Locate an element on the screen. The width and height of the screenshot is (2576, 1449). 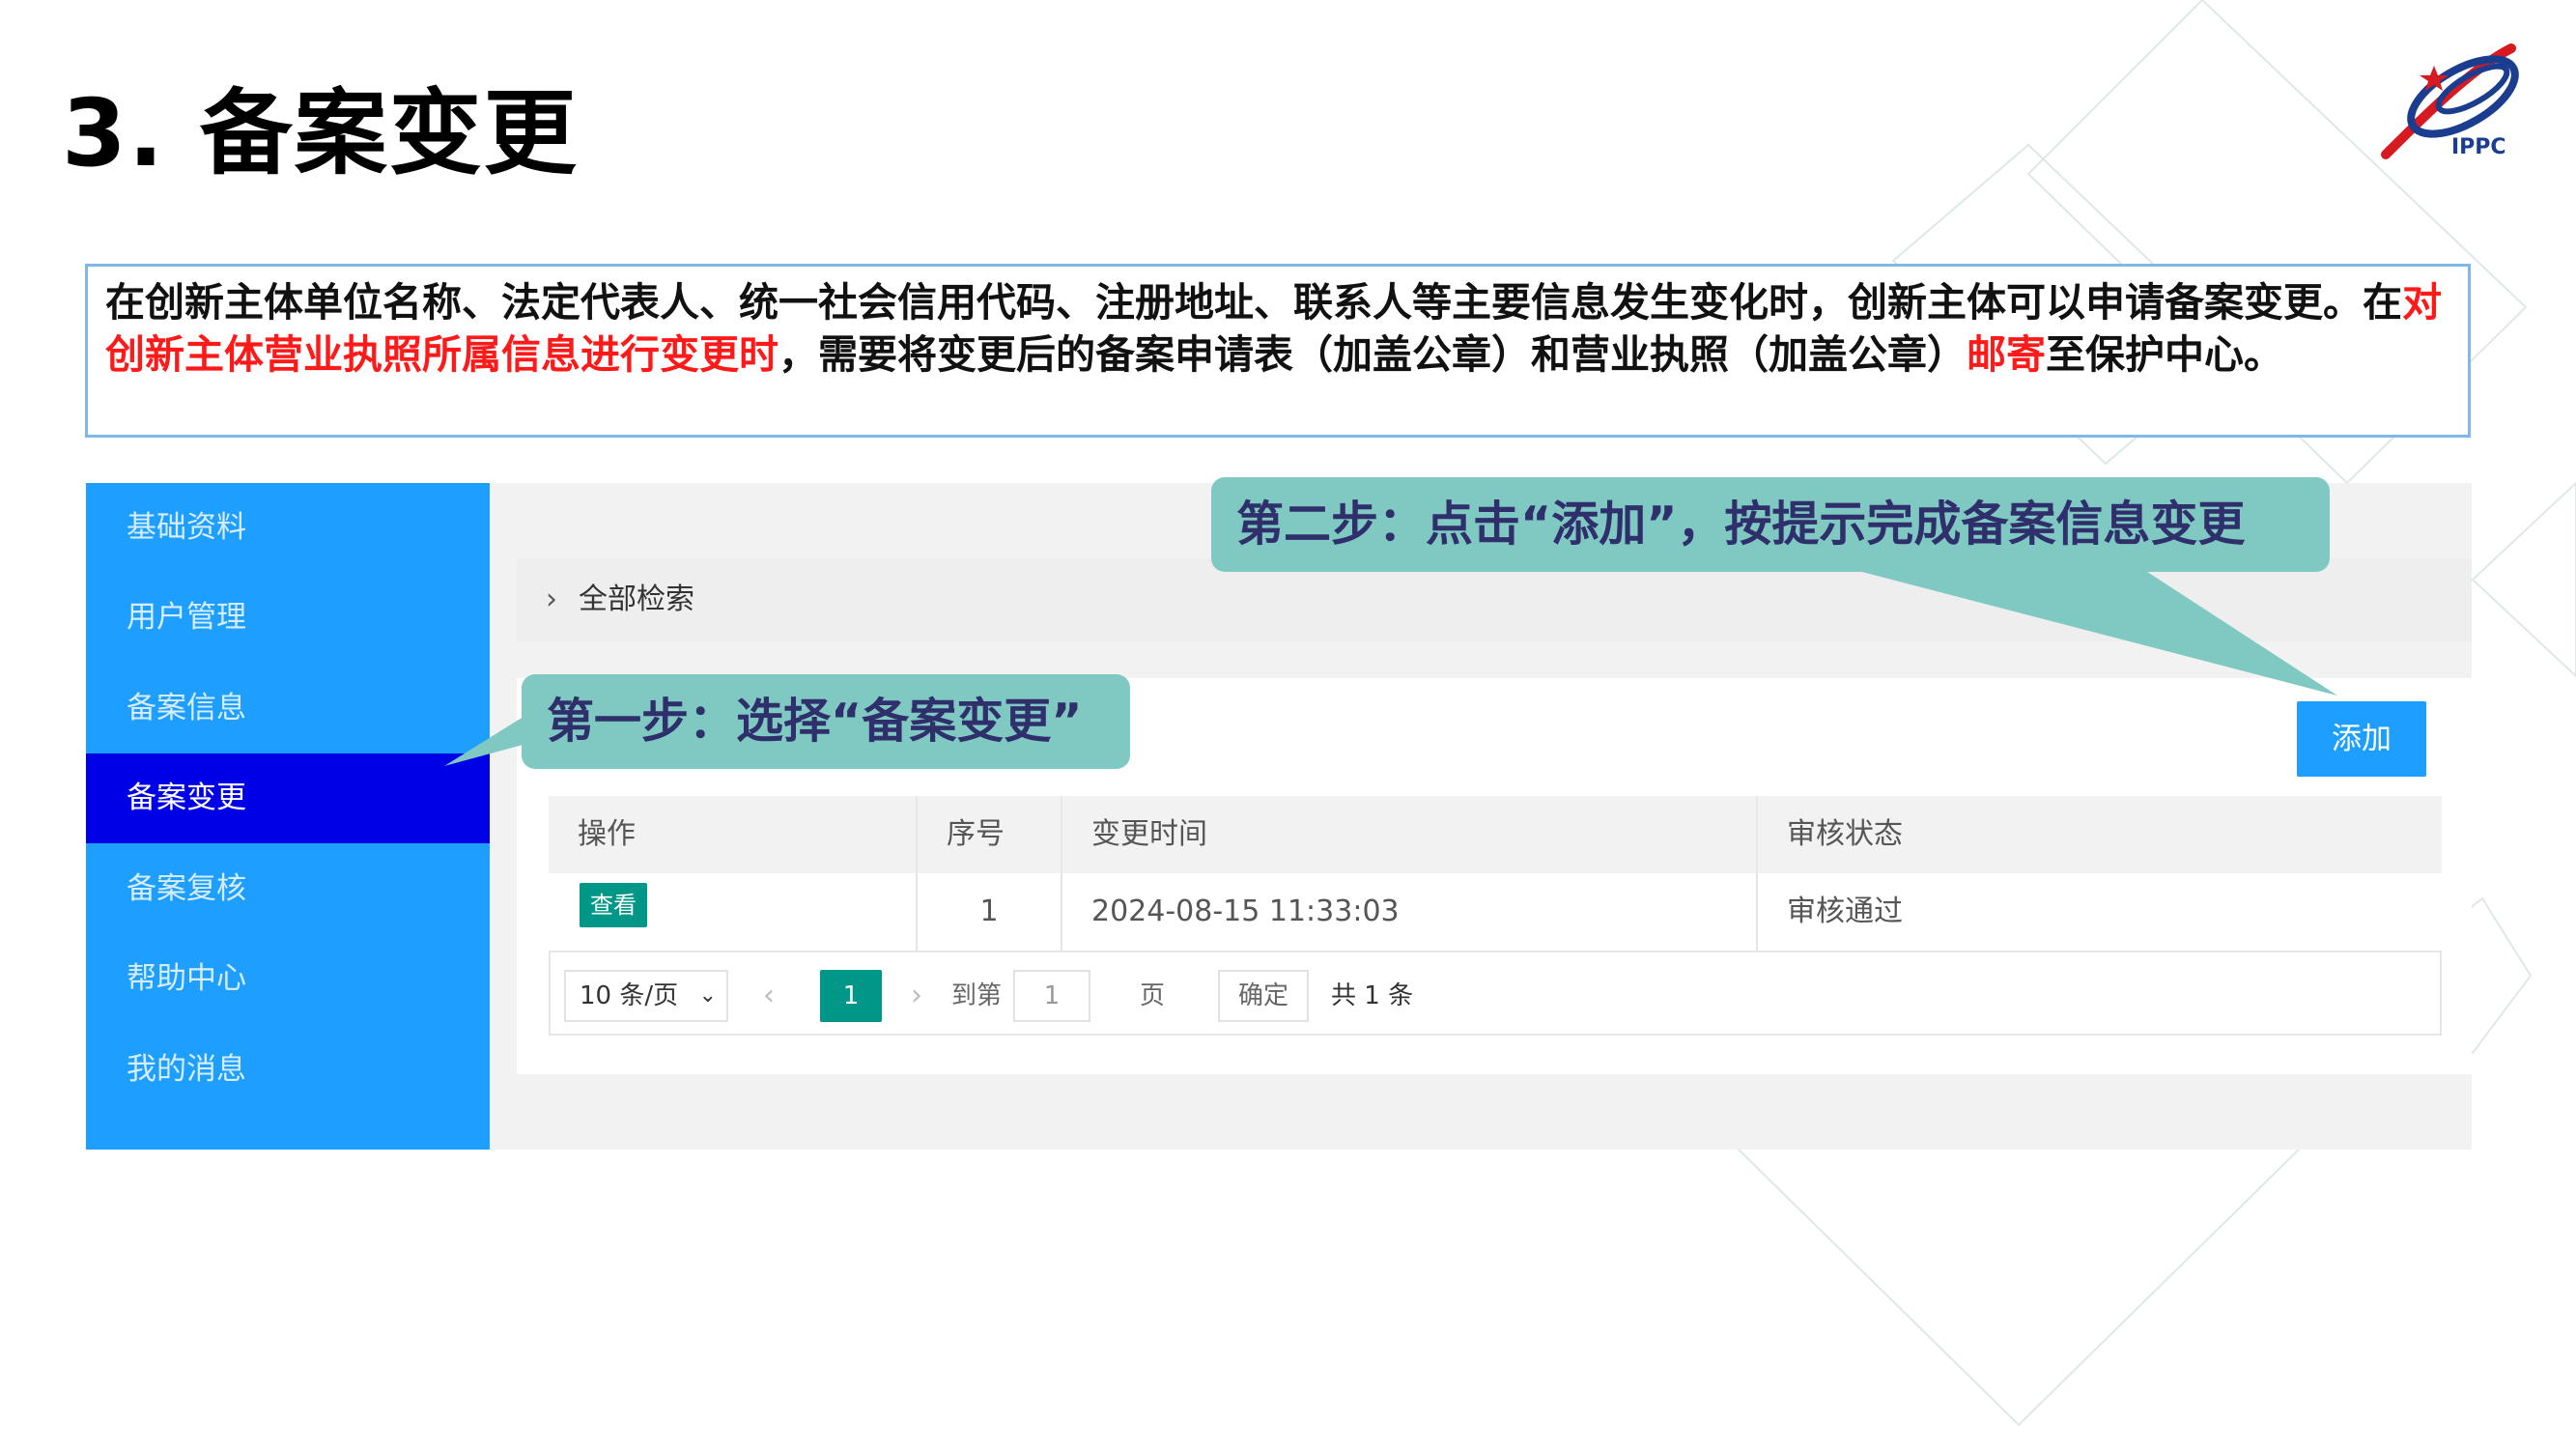
column-header: 变更时间 is located at coordinates (1408, 834).